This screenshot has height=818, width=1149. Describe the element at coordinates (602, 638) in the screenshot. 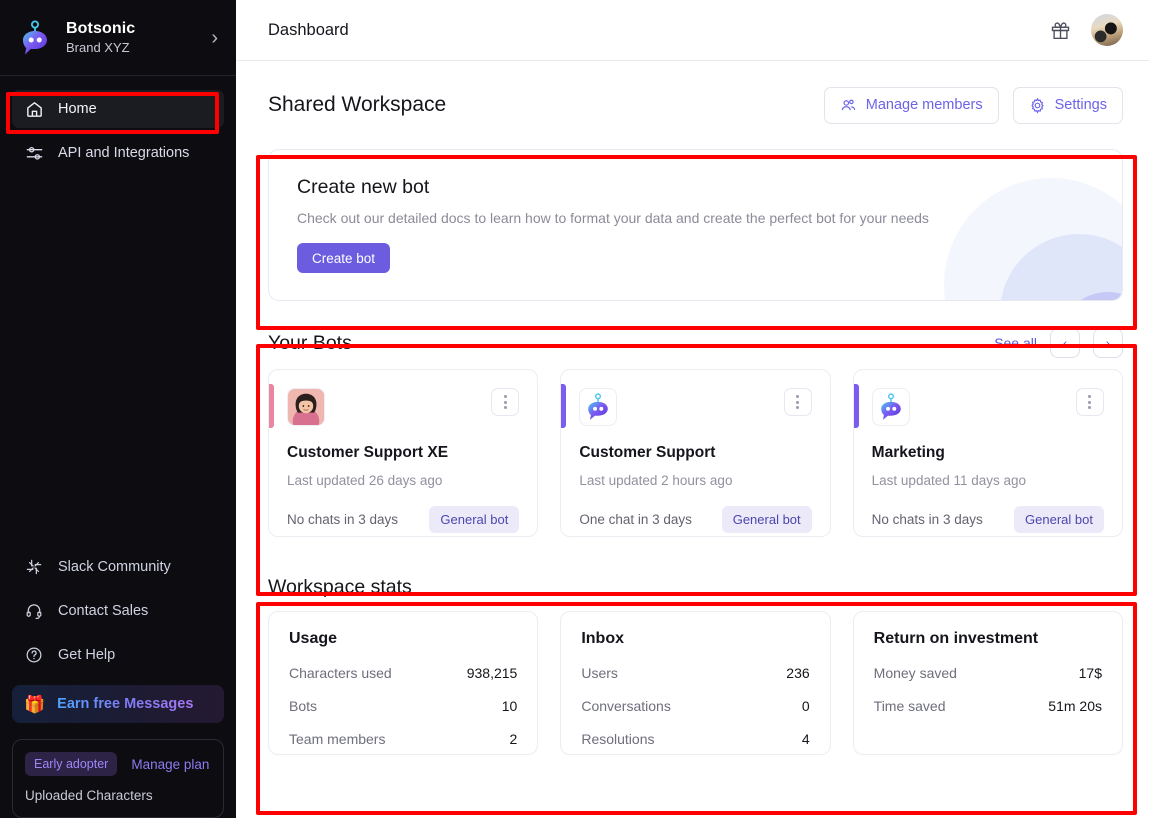

I see `stat-card-title: Inbox` at that location.